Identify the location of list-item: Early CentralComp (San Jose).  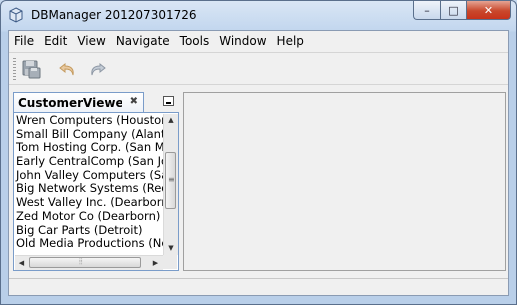
(89, 161).